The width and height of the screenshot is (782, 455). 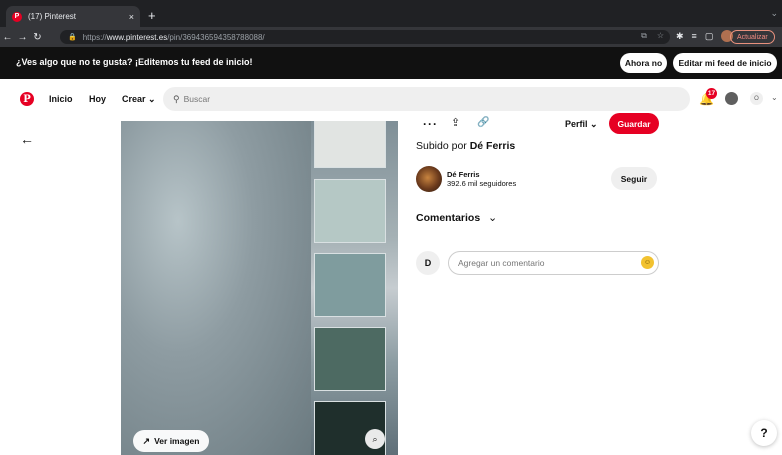 What do you see at coordinates (455, 122) in the screenshot?
I see `share-icon: ⇪` at bounding box center [455, 122].